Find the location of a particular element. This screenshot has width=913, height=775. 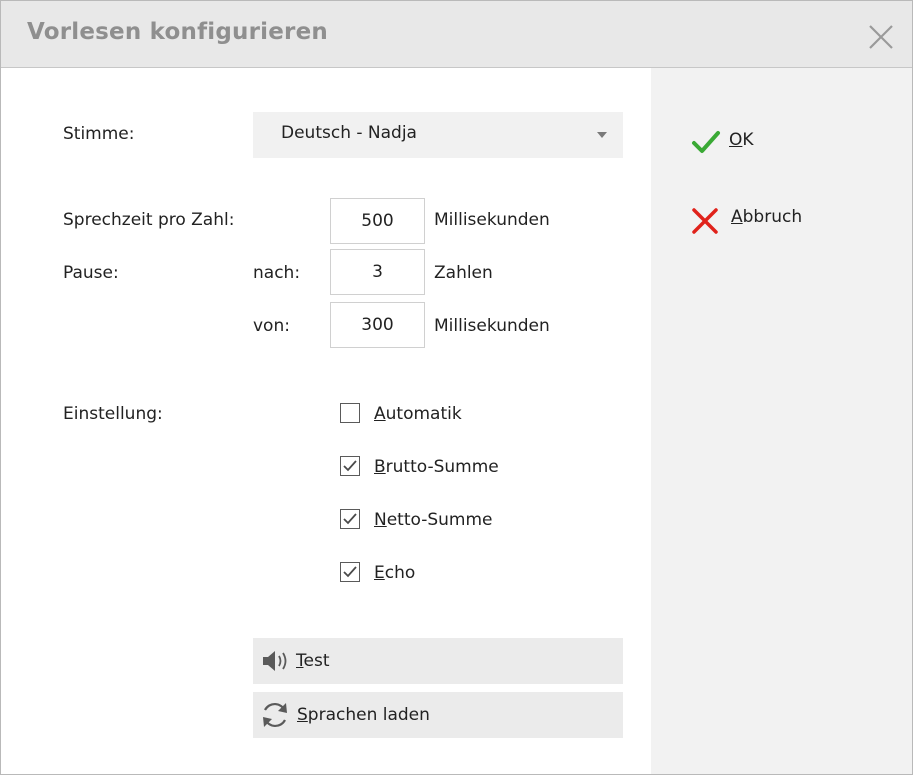

pause-after-label: nach: is located at coordinates (277, 273).